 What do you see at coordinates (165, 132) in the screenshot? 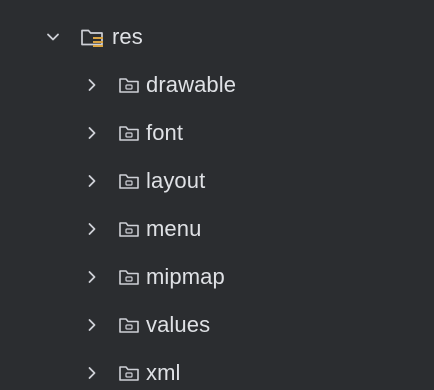
I see `tree-node-label: font` at bounding box center [165, 132].